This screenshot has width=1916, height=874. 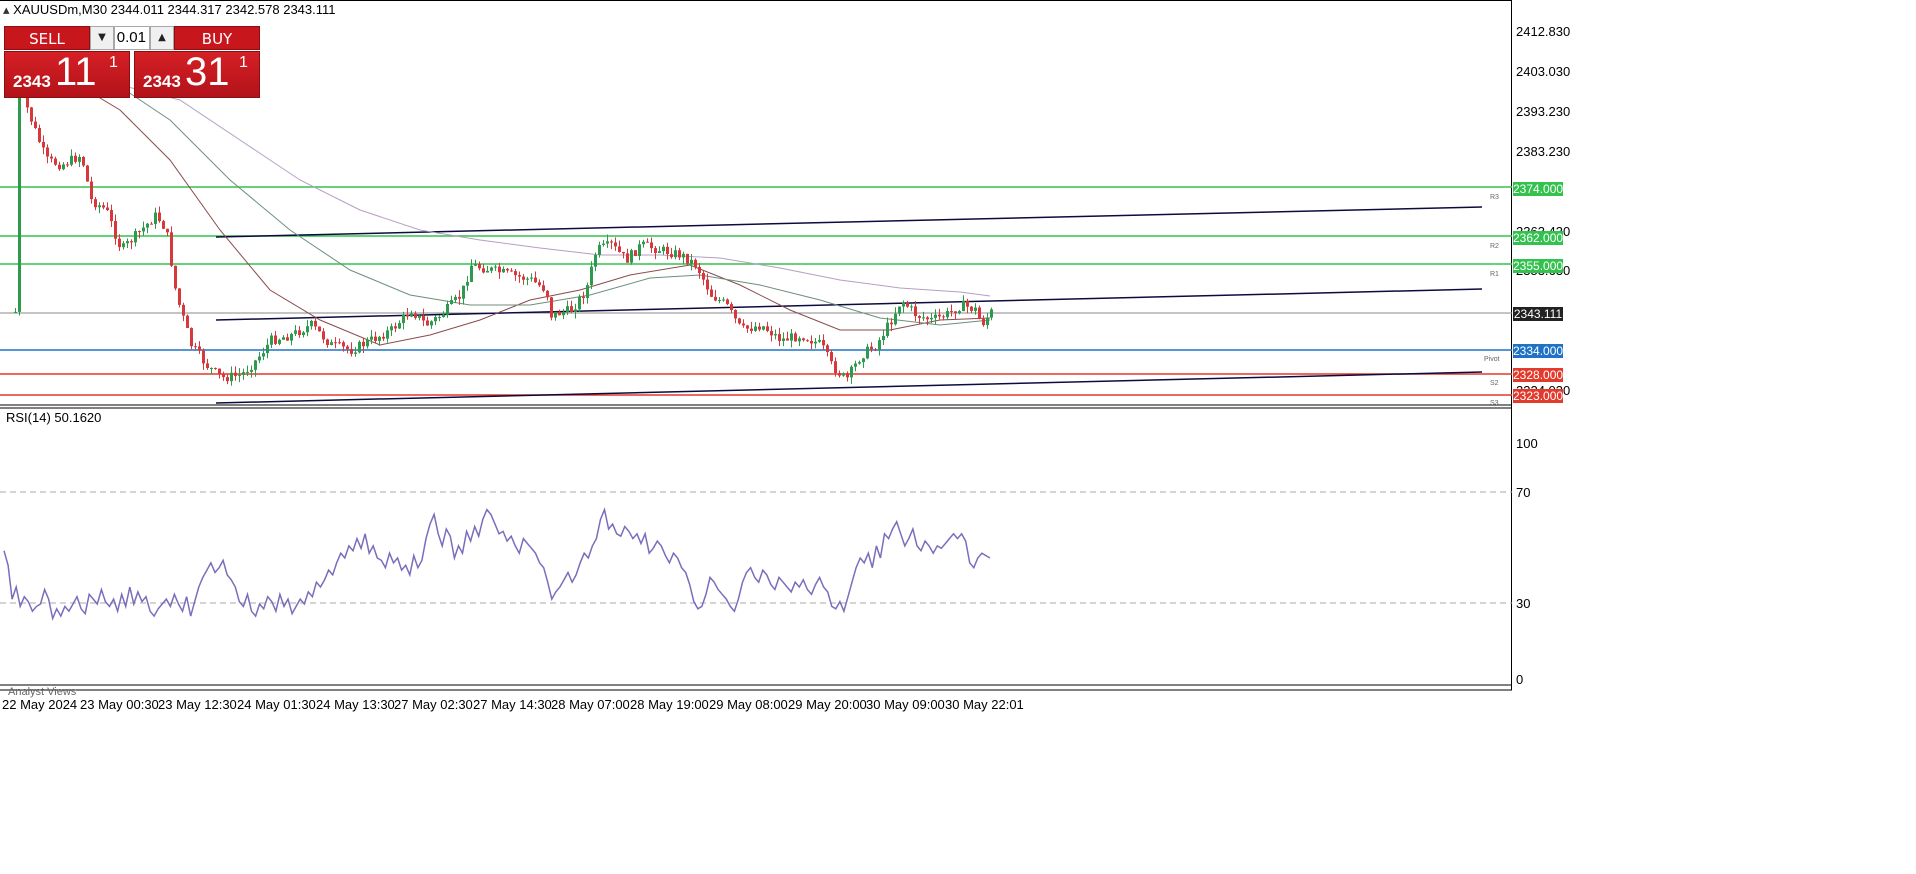 What do you see at coordinates (748, 704) in the screenshot?
I see `date-axis-label: 29 May 08:00` at bounding box center [748, 704].